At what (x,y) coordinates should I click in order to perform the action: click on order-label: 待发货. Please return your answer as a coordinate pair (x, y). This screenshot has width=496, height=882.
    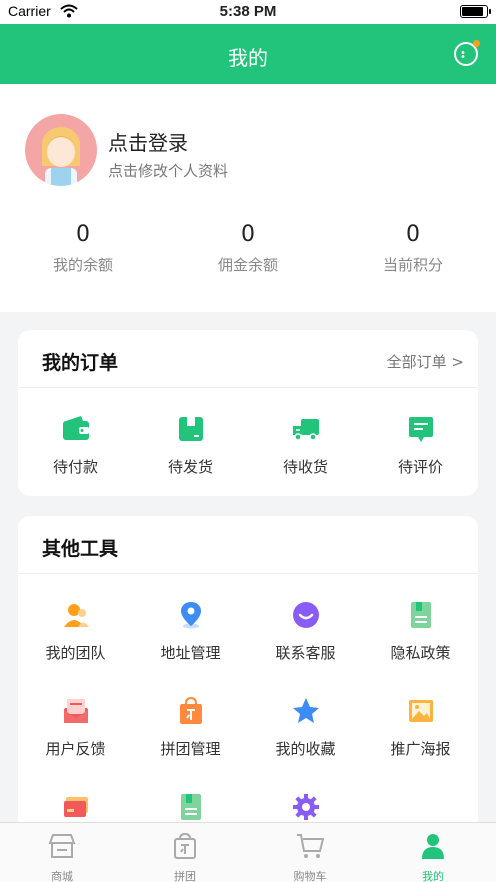
    Looking at the image, I should click on (190, 467).